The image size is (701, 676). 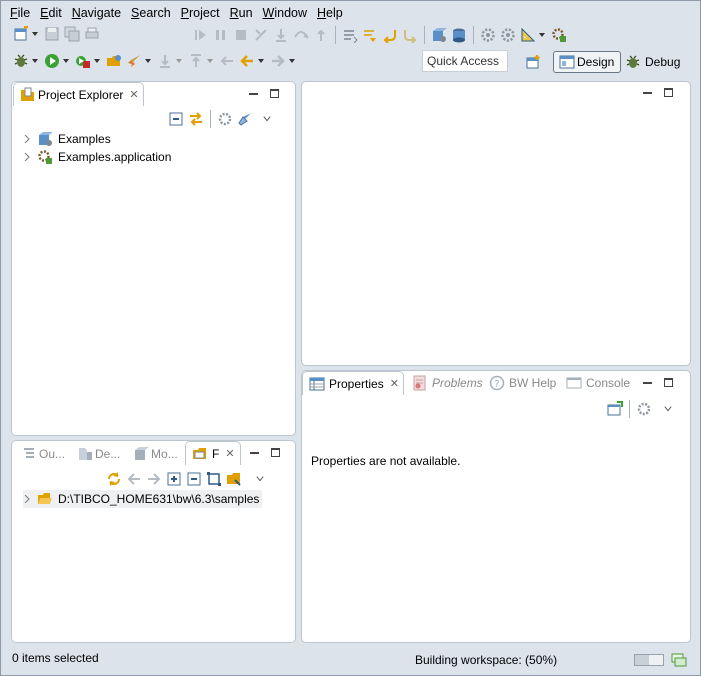 I want to click on new-module-icon, so click(x=459, y=35).